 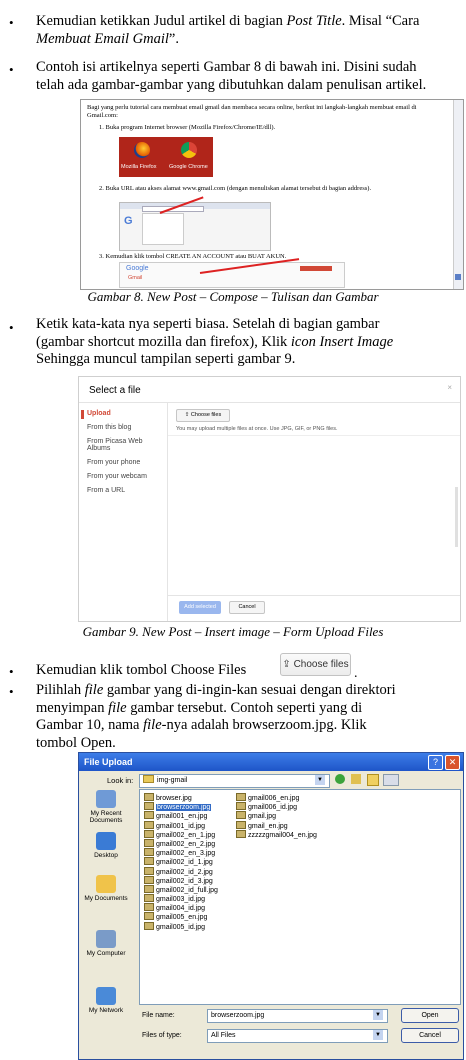 What do you see at coordinates (187, 916) in the screenshot?
I see `file-item: gmail005_en.jpg` at bounding box center [187, 916].